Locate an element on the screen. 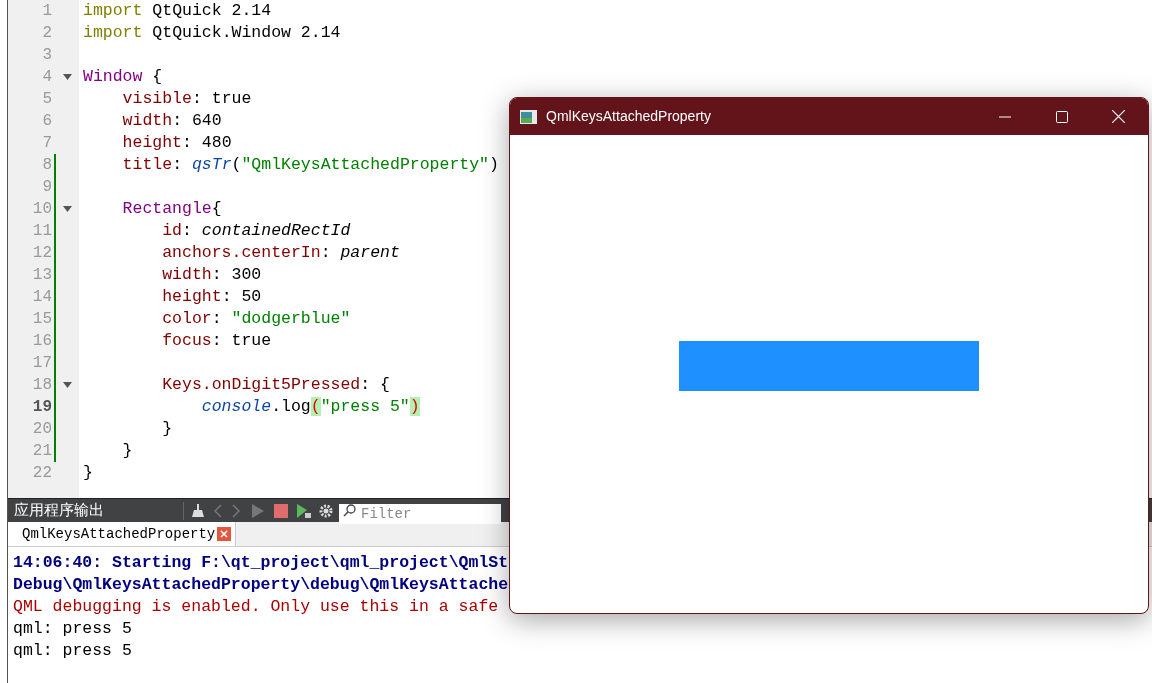 The image size is (1152, 683). line-number: 11 is located at coordinates (41, 231).